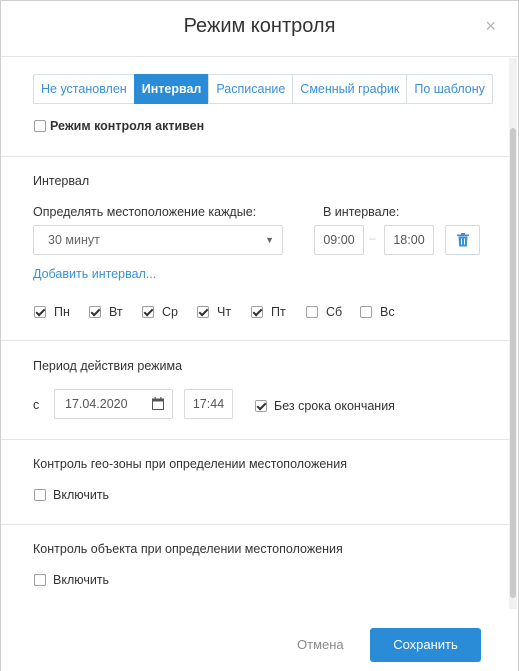  I want to click on object-control-enable-checkbox, so click(40, 580).